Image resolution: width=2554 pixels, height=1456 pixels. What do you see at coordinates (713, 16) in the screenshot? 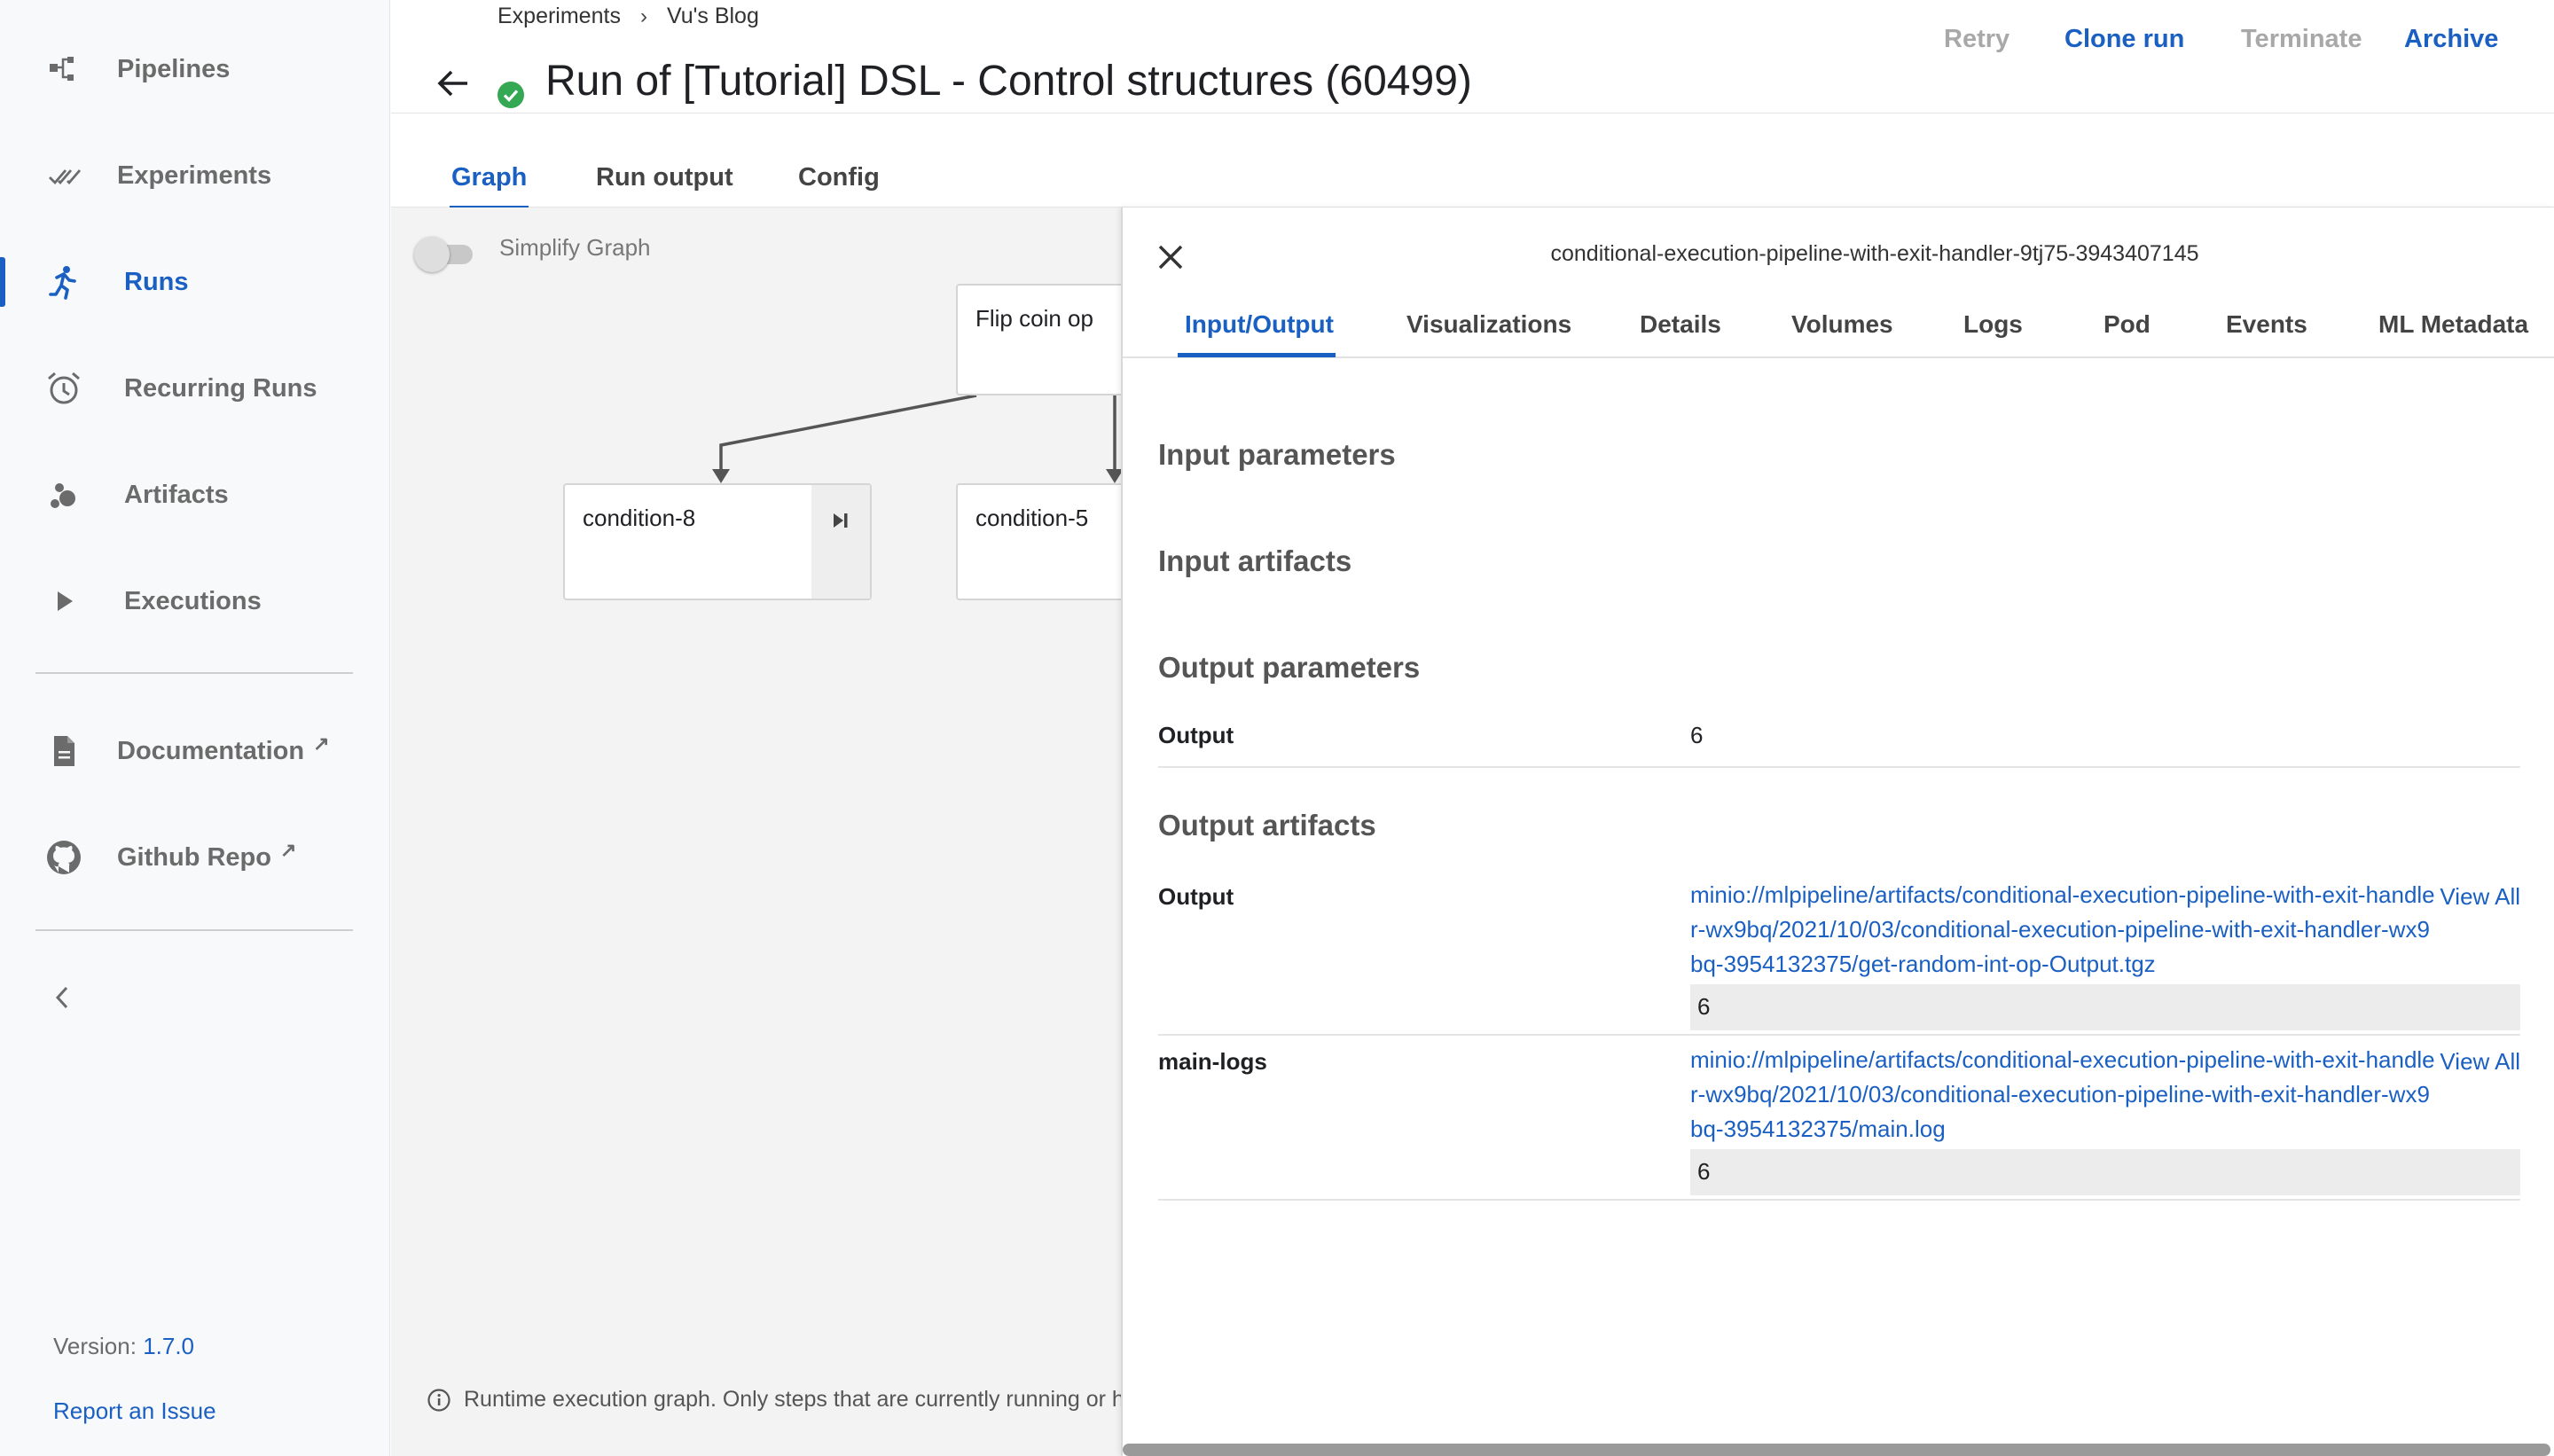
I see `breadcrumb-item-experiment: Vu's Blog` at bounding box center [713, 16].